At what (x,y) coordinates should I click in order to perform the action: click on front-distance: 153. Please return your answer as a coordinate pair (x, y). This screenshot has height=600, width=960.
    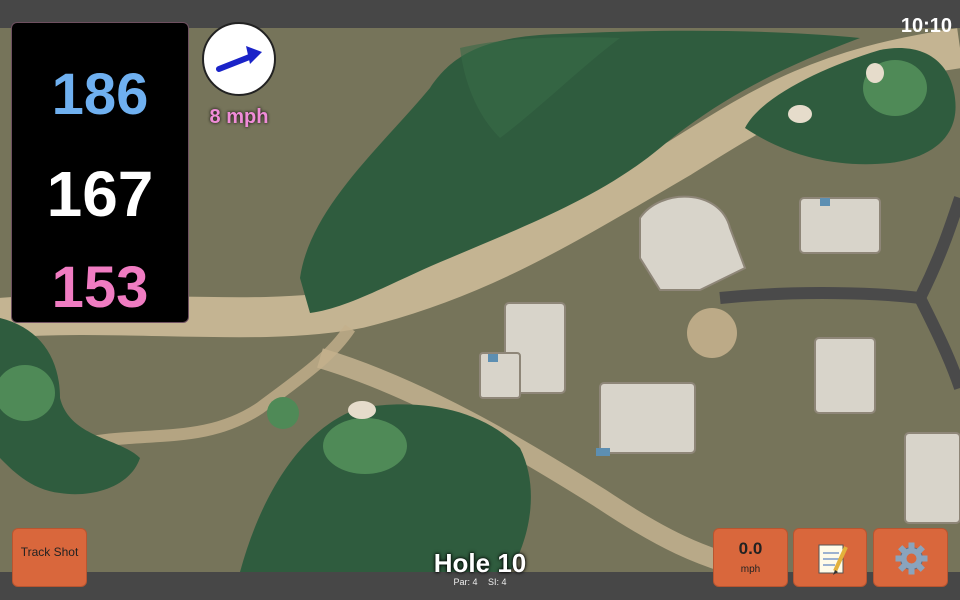
    Looking at the image, I should click on (100, 287).